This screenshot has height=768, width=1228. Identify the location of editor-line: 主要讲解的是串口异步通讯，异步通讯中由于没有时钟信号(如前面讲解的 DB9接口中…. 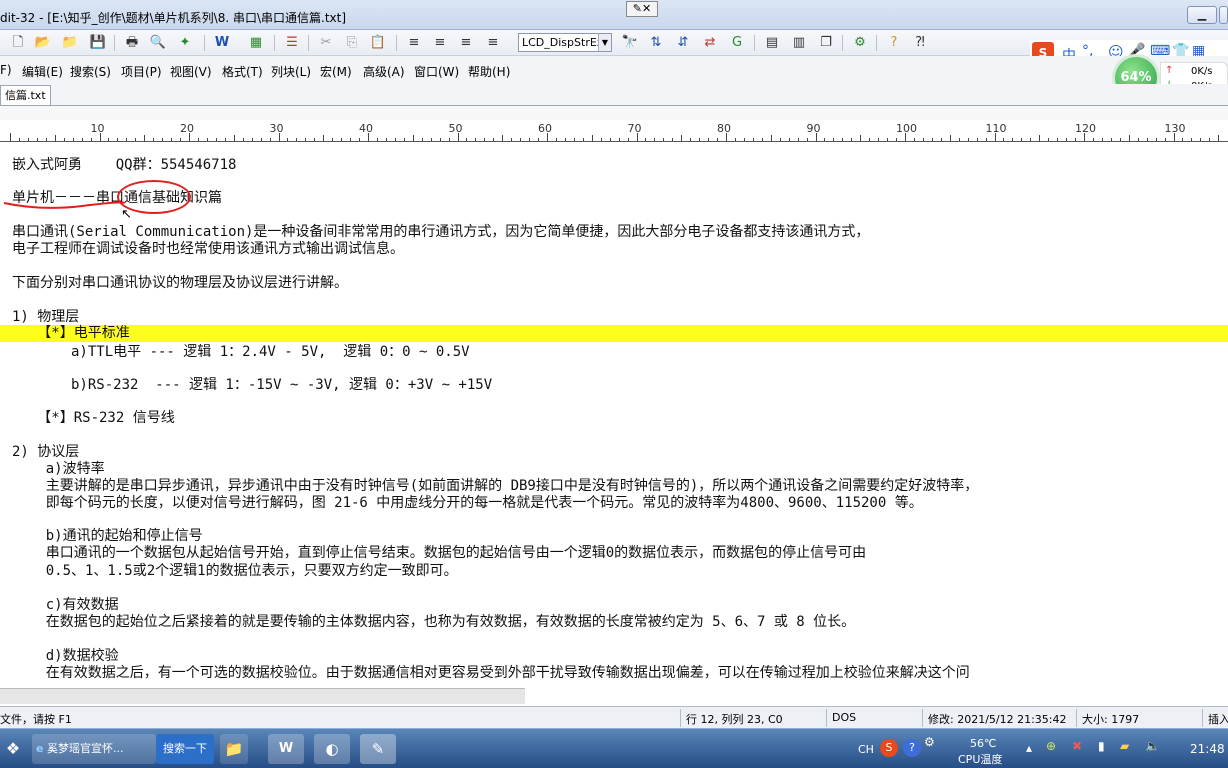
(495, 486).